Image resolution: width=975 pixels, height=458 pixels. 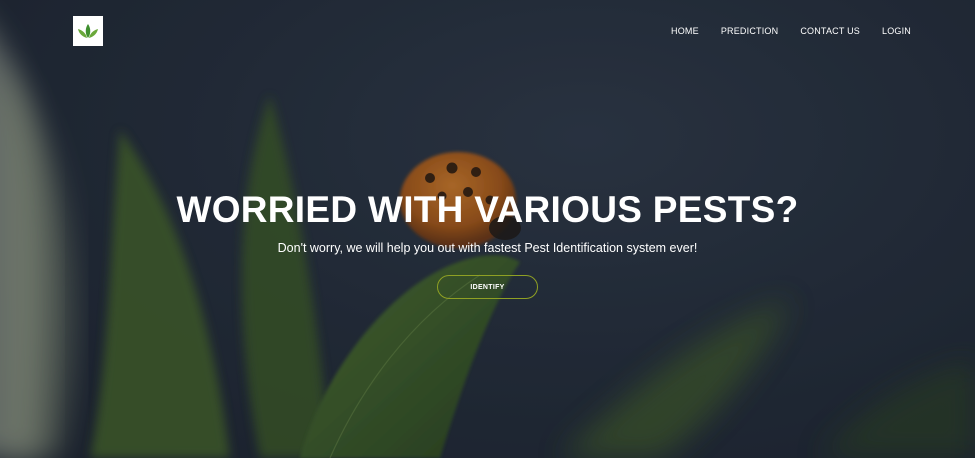 I want to click on identify-button: IDENTIFY, so click(x=487, y=287).